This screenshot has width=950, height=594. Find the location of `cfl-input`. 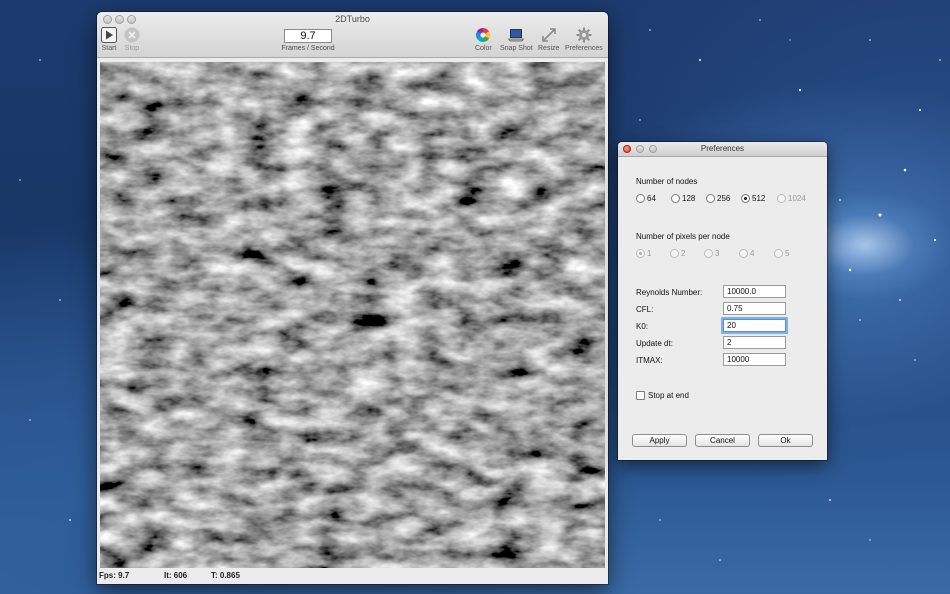

cfl-input is located at coordinates (754, 308).